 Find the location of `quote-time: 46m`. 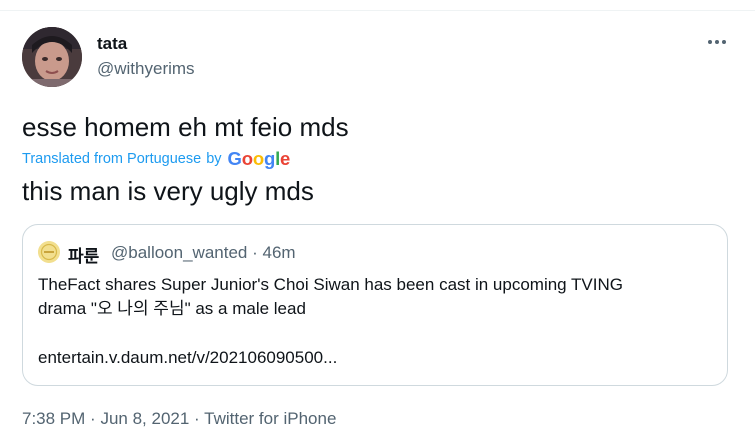

quote-time: 46m is located at coordinates (279, 252).